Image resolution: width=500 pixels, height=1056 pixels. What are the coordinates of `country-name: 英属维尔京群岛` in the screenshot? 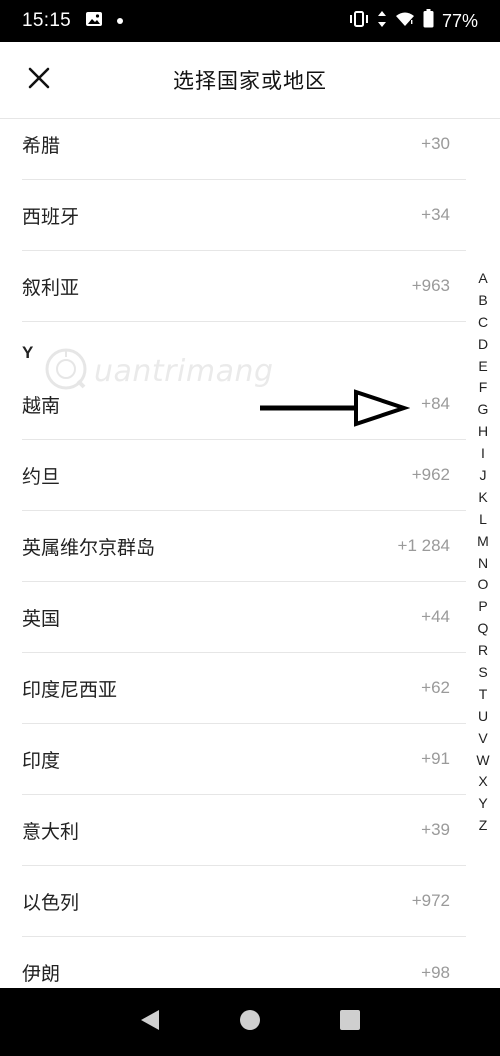 It's located at (89, 547).